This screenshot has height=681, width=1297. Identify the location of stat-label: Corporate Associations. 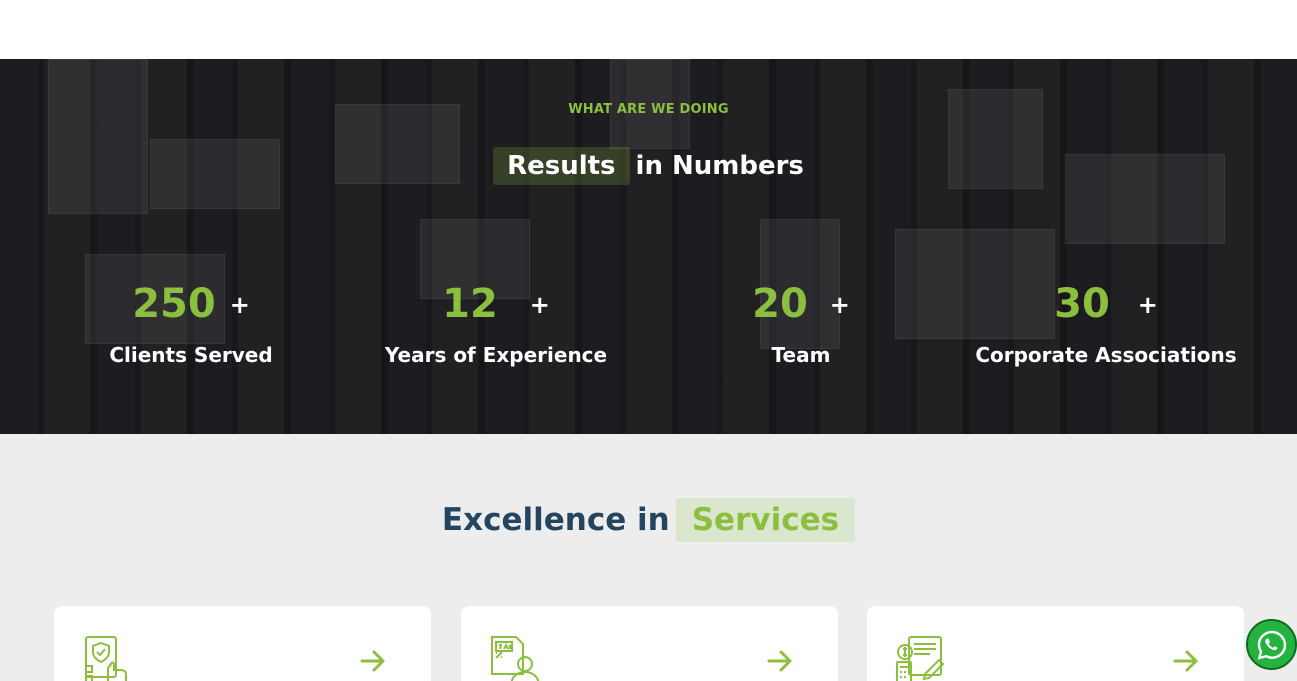
(1106, 355).